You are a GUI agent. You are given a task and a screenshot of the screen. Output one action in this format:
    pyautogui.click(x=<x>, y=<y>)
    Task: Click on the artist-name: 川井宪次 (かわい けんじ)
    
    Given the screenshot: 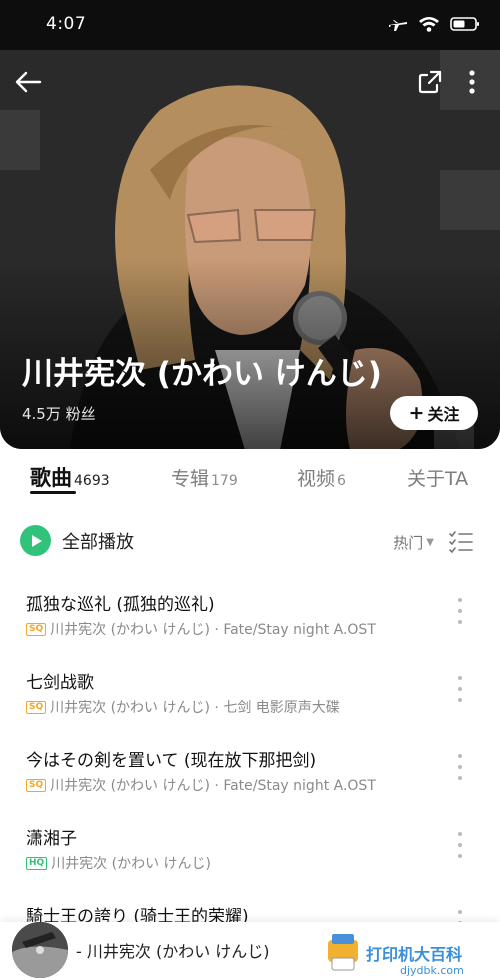 What is the action you would take?
    pyautogui.click(x=202, y=374)
    